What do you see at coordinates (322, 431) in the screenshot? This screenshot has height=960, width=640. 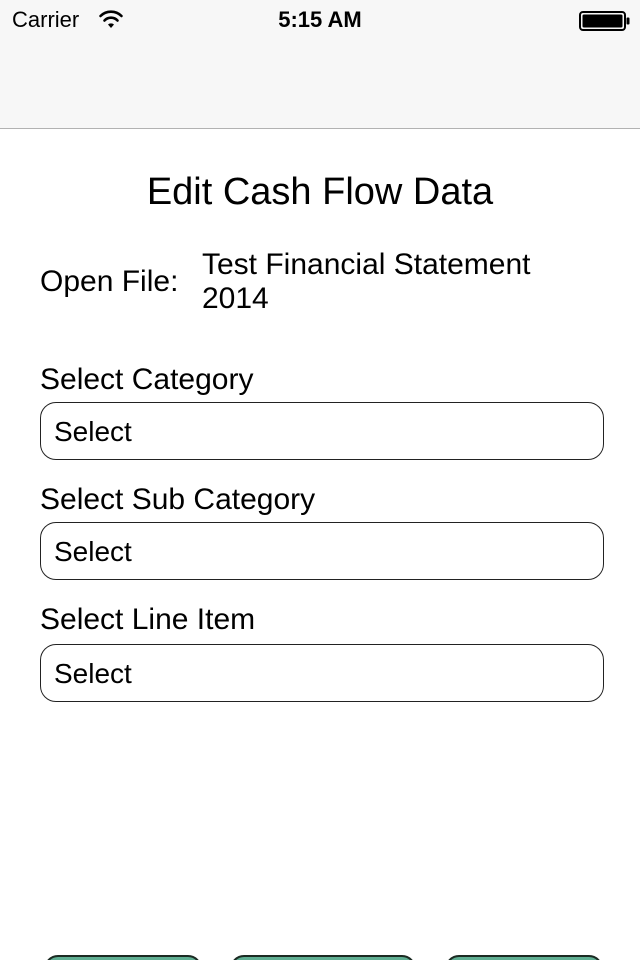 I see `category-select: Select` at bounding box center [322, 431].